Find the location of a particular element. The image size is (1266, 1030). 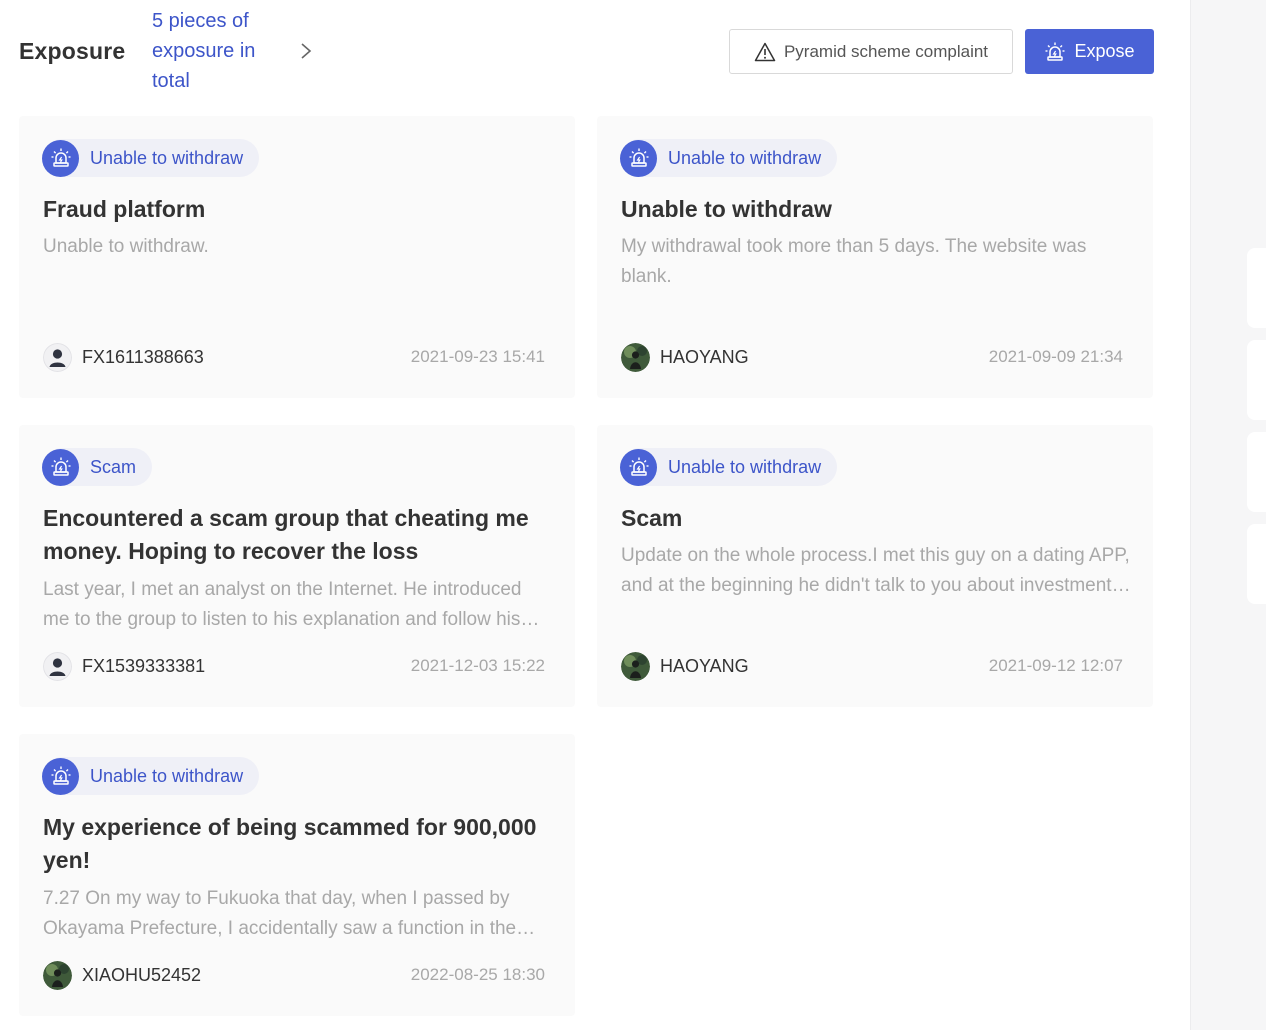

author-name: FX1611388663 is located at coordinates (143, 356).